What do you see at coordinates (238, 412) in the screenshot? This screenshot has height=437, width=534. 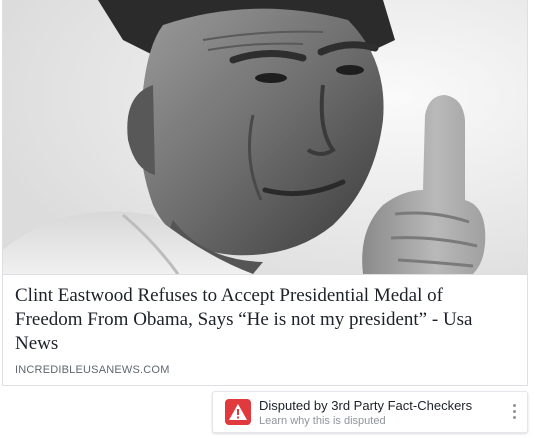 I see `warning-triangle-icon` at bounding box center [238, 412].